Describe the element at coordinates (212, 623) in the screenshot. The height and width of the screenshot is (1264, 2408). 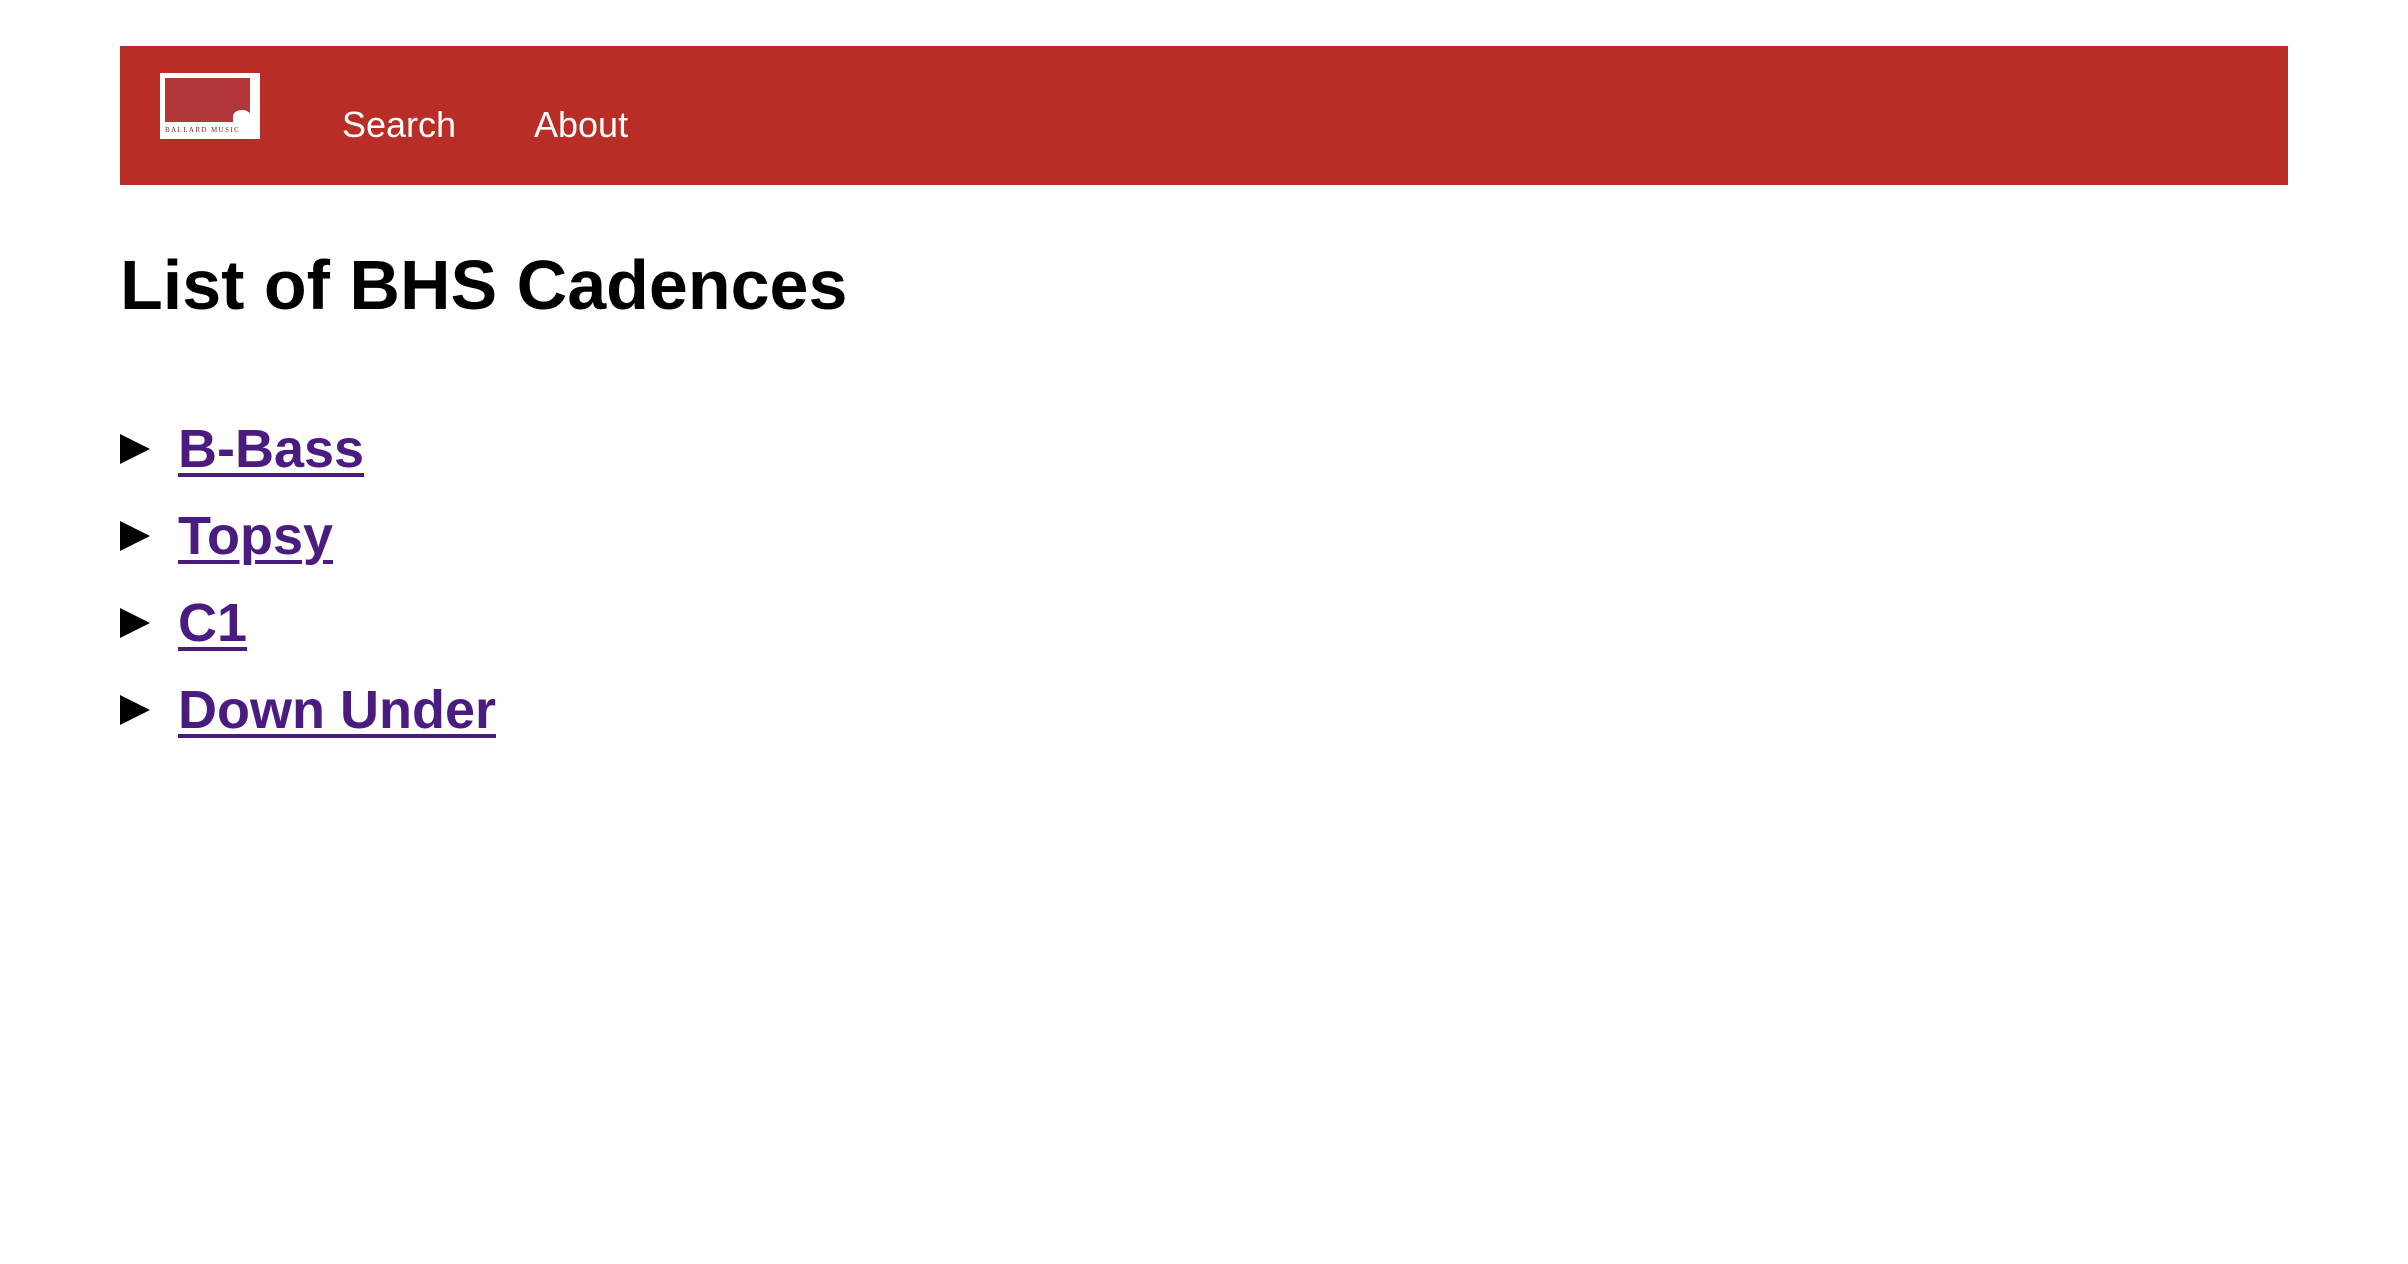
I see `cadence-link: C1` at that location.